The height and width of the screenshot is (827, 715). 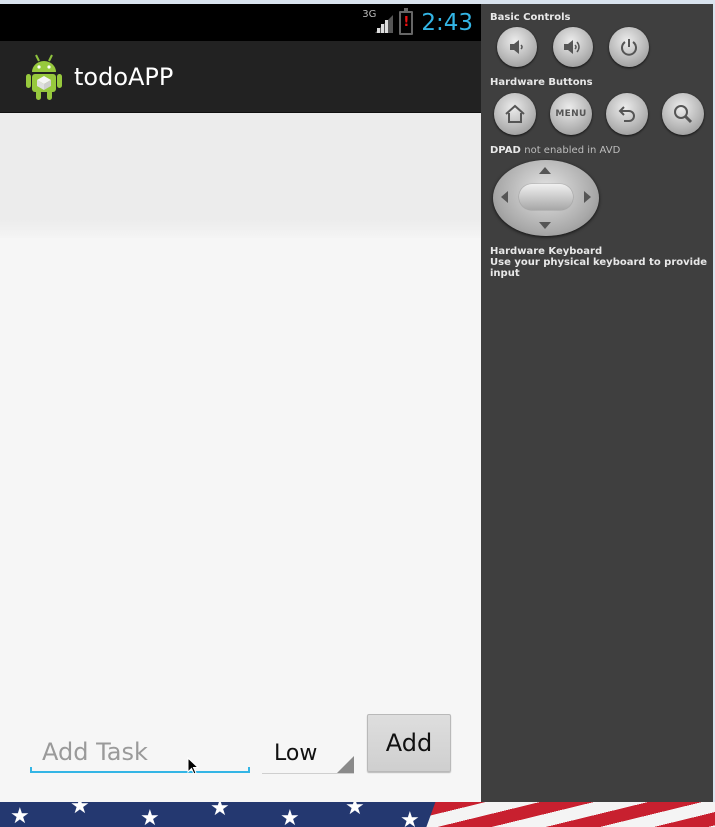 What do you see at coordinates (240, 175) in the screenshot?
I see `task-list-header` at bounding box center [240, 175].